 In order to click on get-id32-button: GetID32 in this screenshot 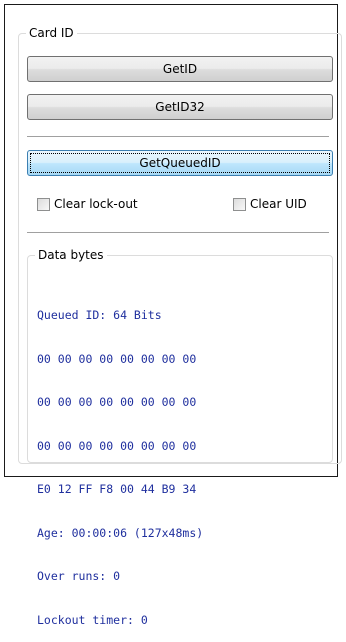, I will do `click(180, 107)`.